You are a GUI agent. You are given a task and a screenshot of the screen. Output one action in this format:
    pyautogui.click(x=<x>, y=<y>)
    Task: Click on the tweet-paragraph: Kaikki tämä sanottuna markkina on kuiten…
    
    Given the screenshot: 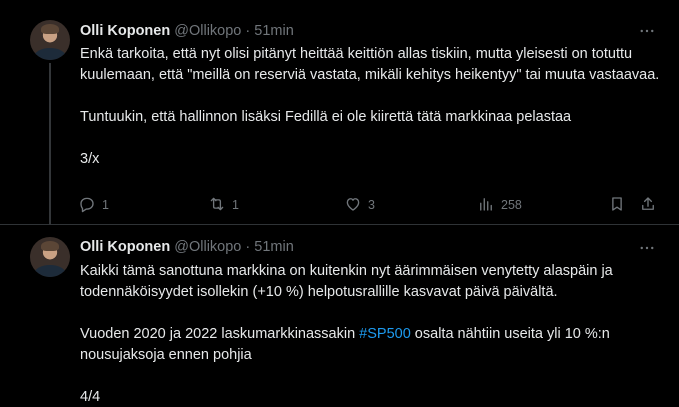 What is the action you would take?
    pyautogui.click(x=346, y=281)
    